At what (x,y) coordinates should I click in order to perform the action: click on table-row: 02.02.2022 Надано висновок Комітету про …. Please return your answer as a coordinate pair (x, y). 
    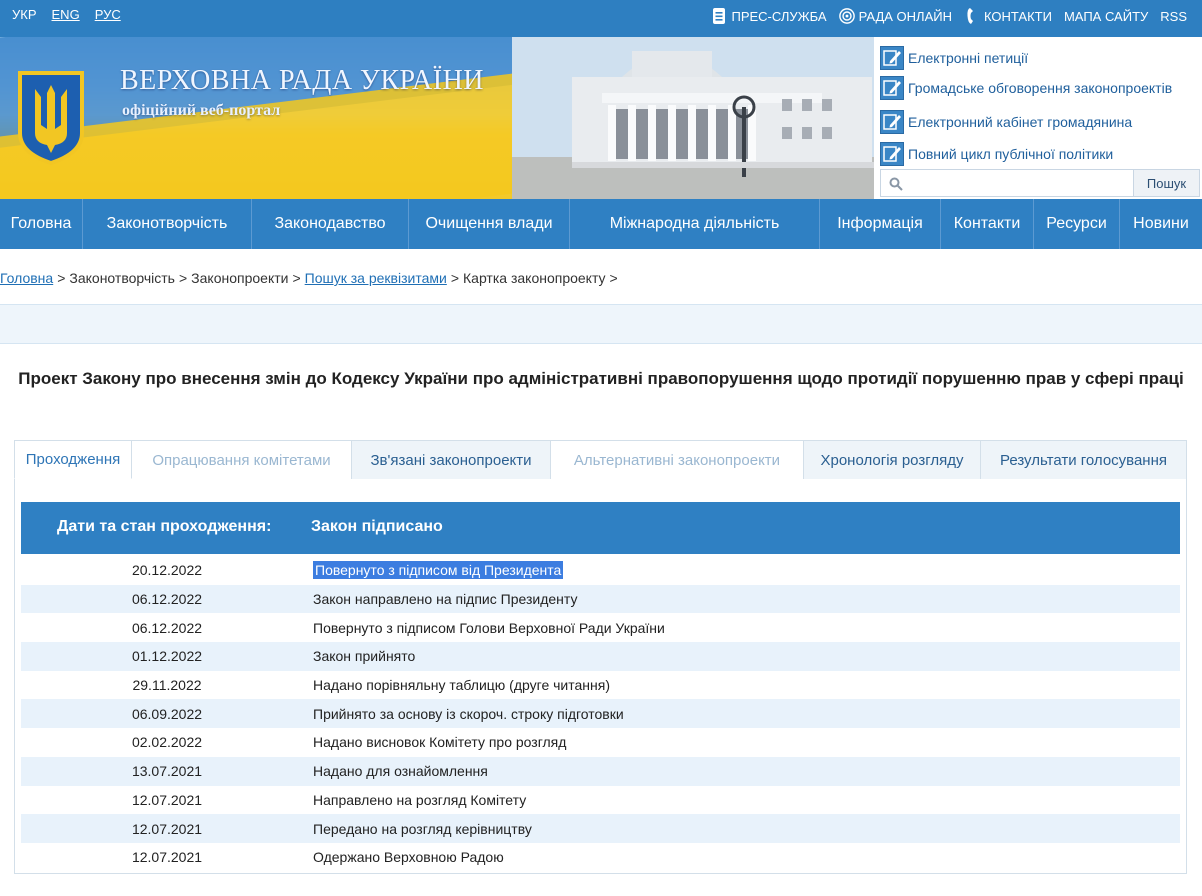
    Looking at the image, I should click on (600, 742).